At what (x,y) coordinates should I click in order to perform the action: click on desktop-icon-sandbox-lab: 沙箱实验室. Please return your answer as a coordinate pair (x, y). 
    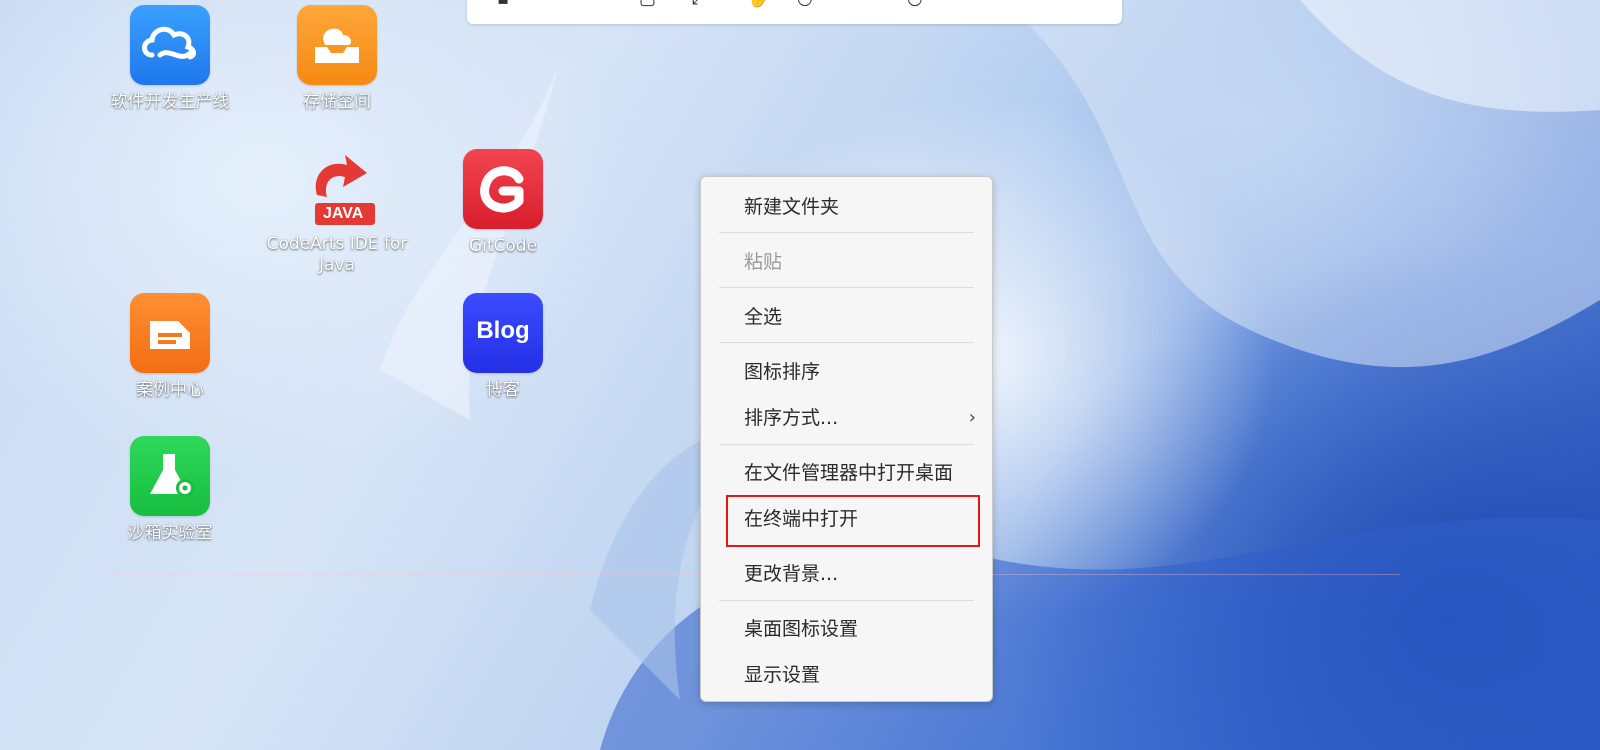
    Looking at the image, I should click on (170, 490).